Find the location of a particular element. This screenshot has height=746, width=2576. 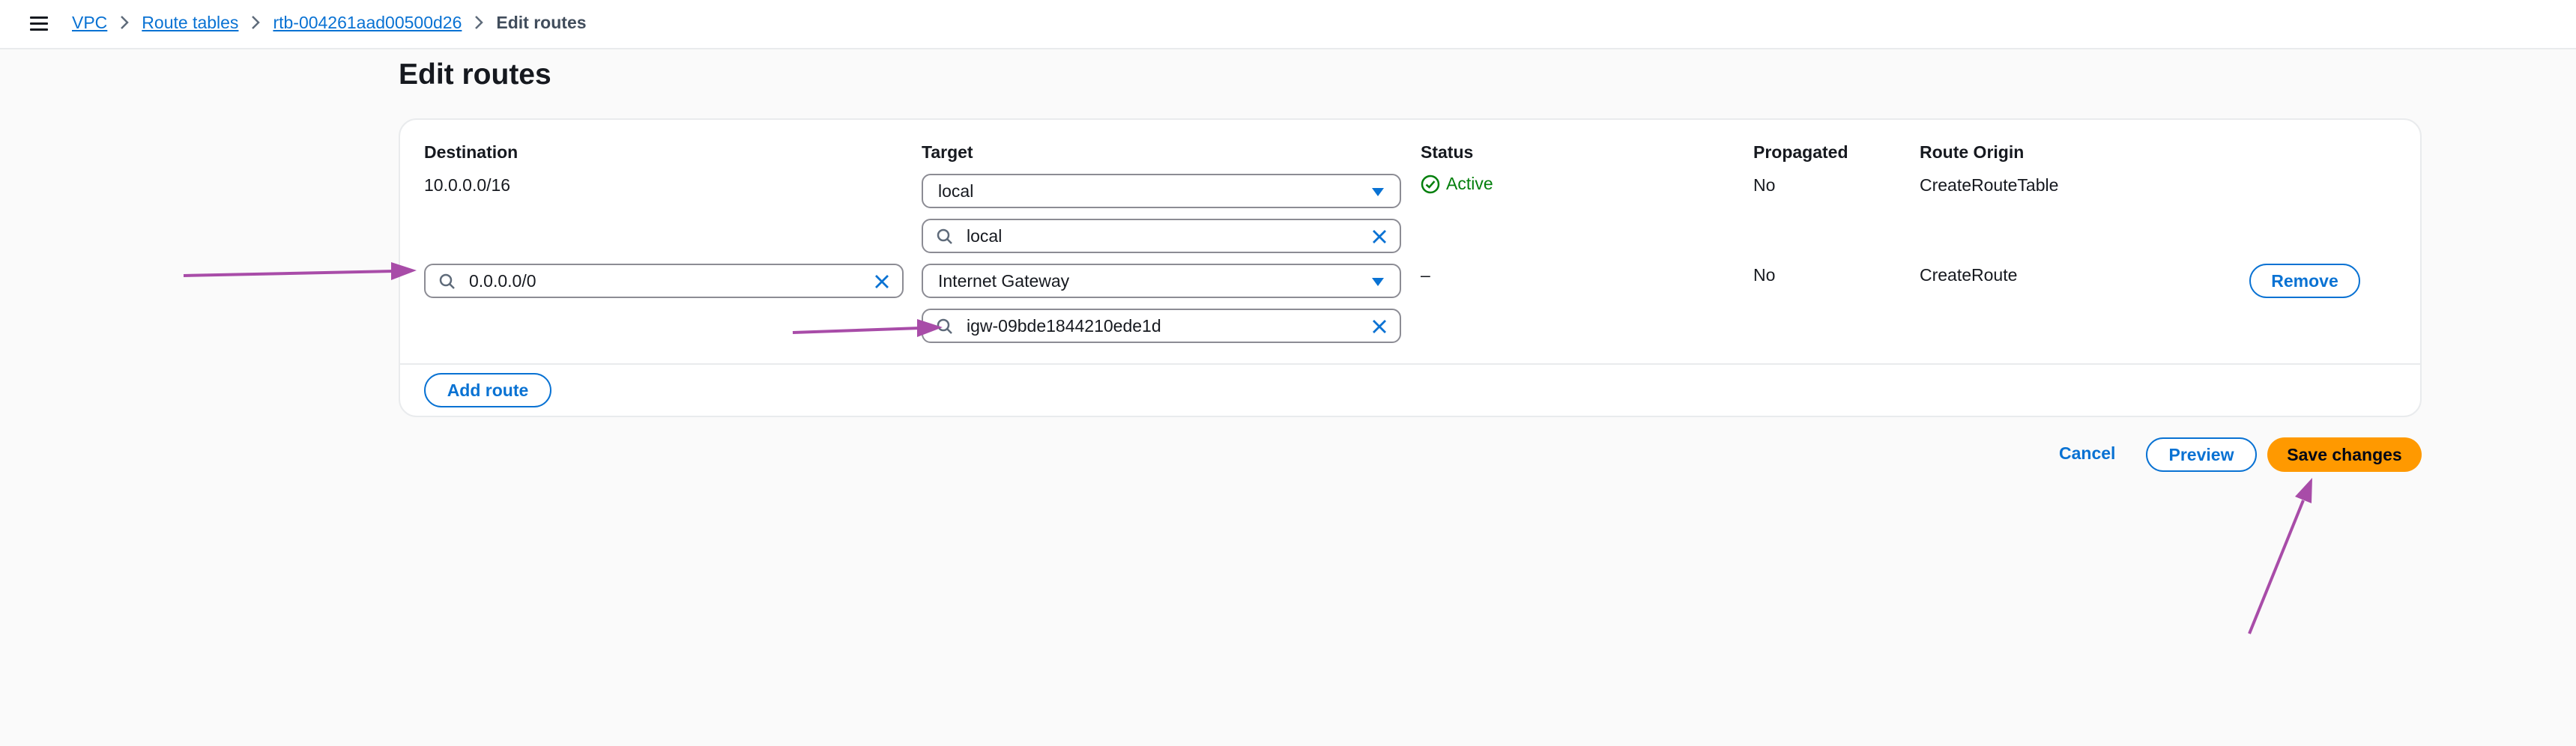

route-1-destination: 10.0.0.0/16 is located at coordinates (467, 185).